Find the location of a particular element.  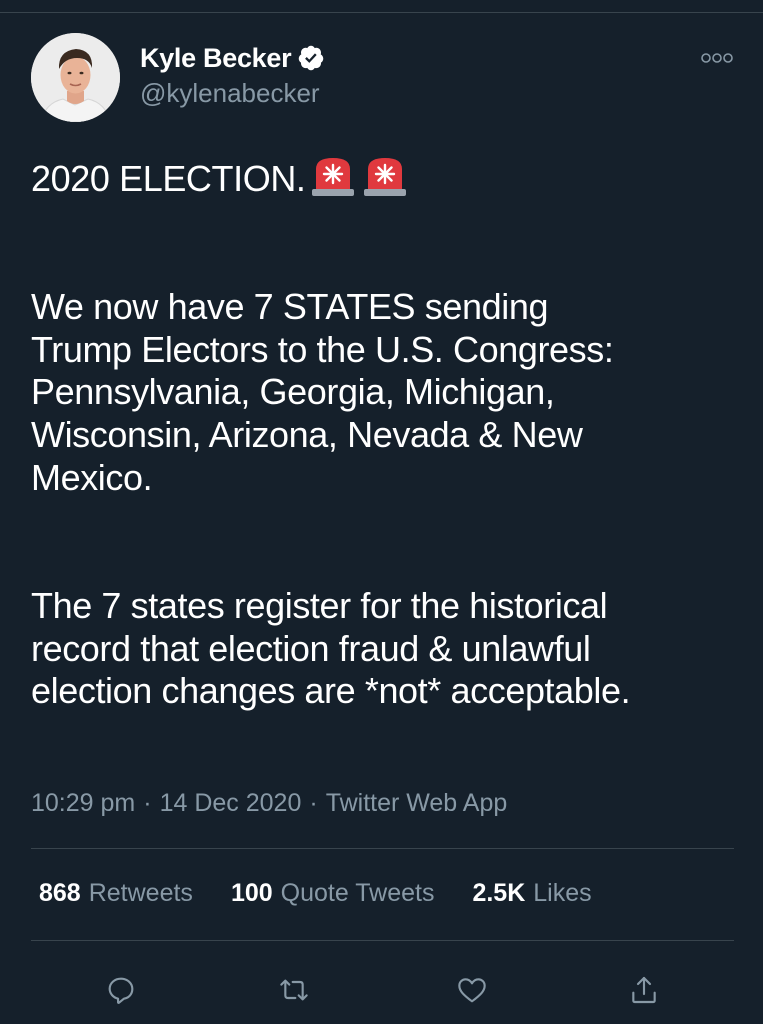

reply-button is located at coordinates (121, 990).